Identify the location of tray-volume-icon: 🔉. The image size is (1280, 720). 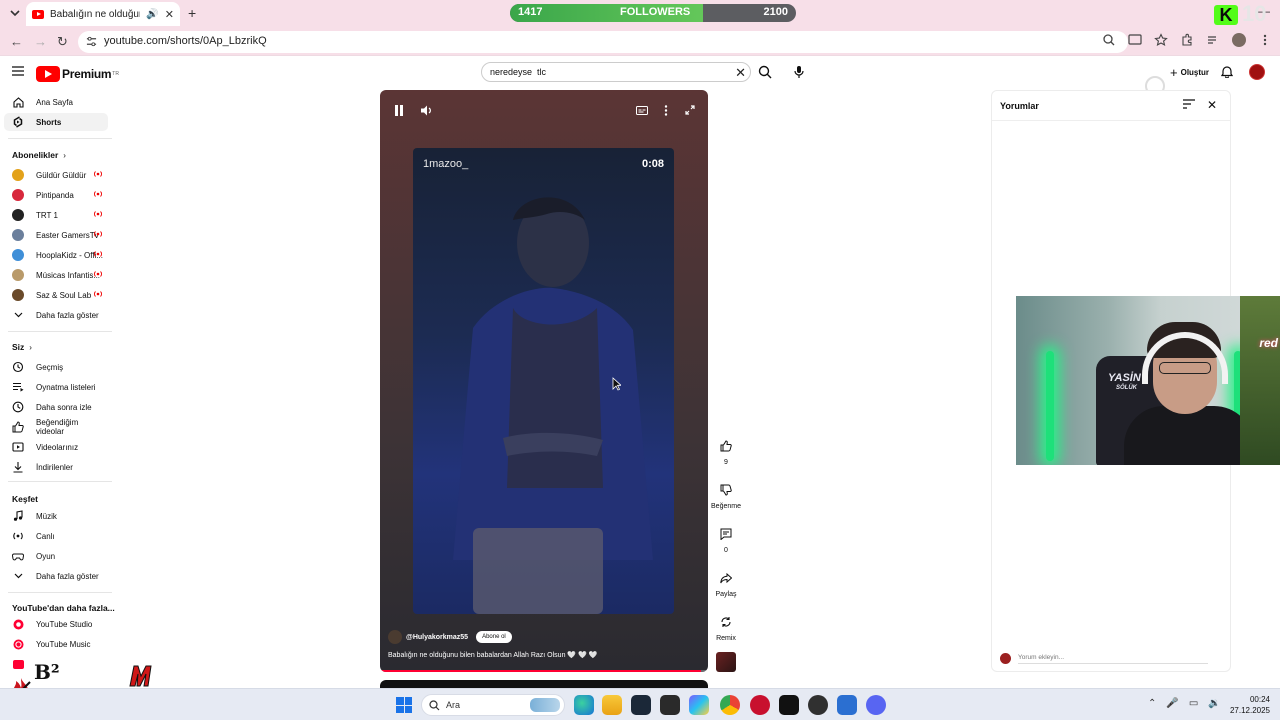
(1214, 703).